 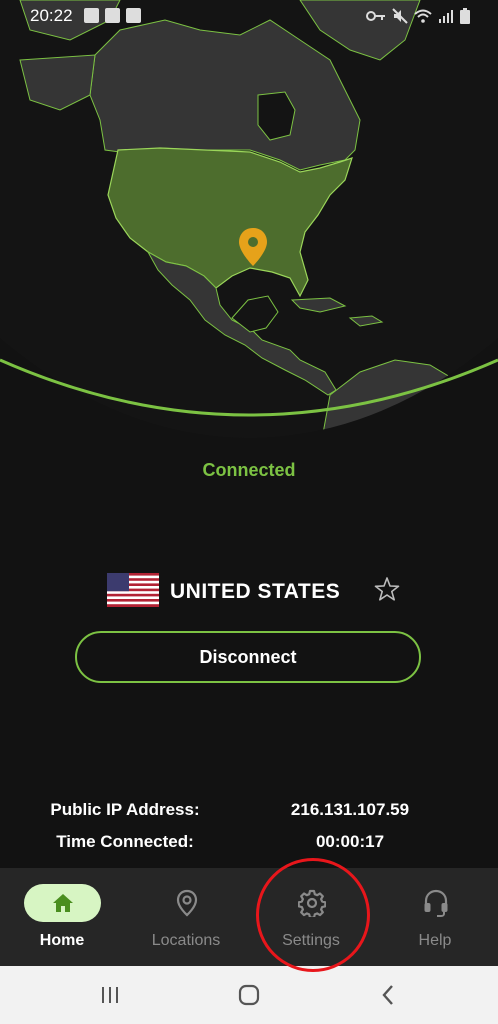 I want to click on battery-icon, so click(x=465, y=16).